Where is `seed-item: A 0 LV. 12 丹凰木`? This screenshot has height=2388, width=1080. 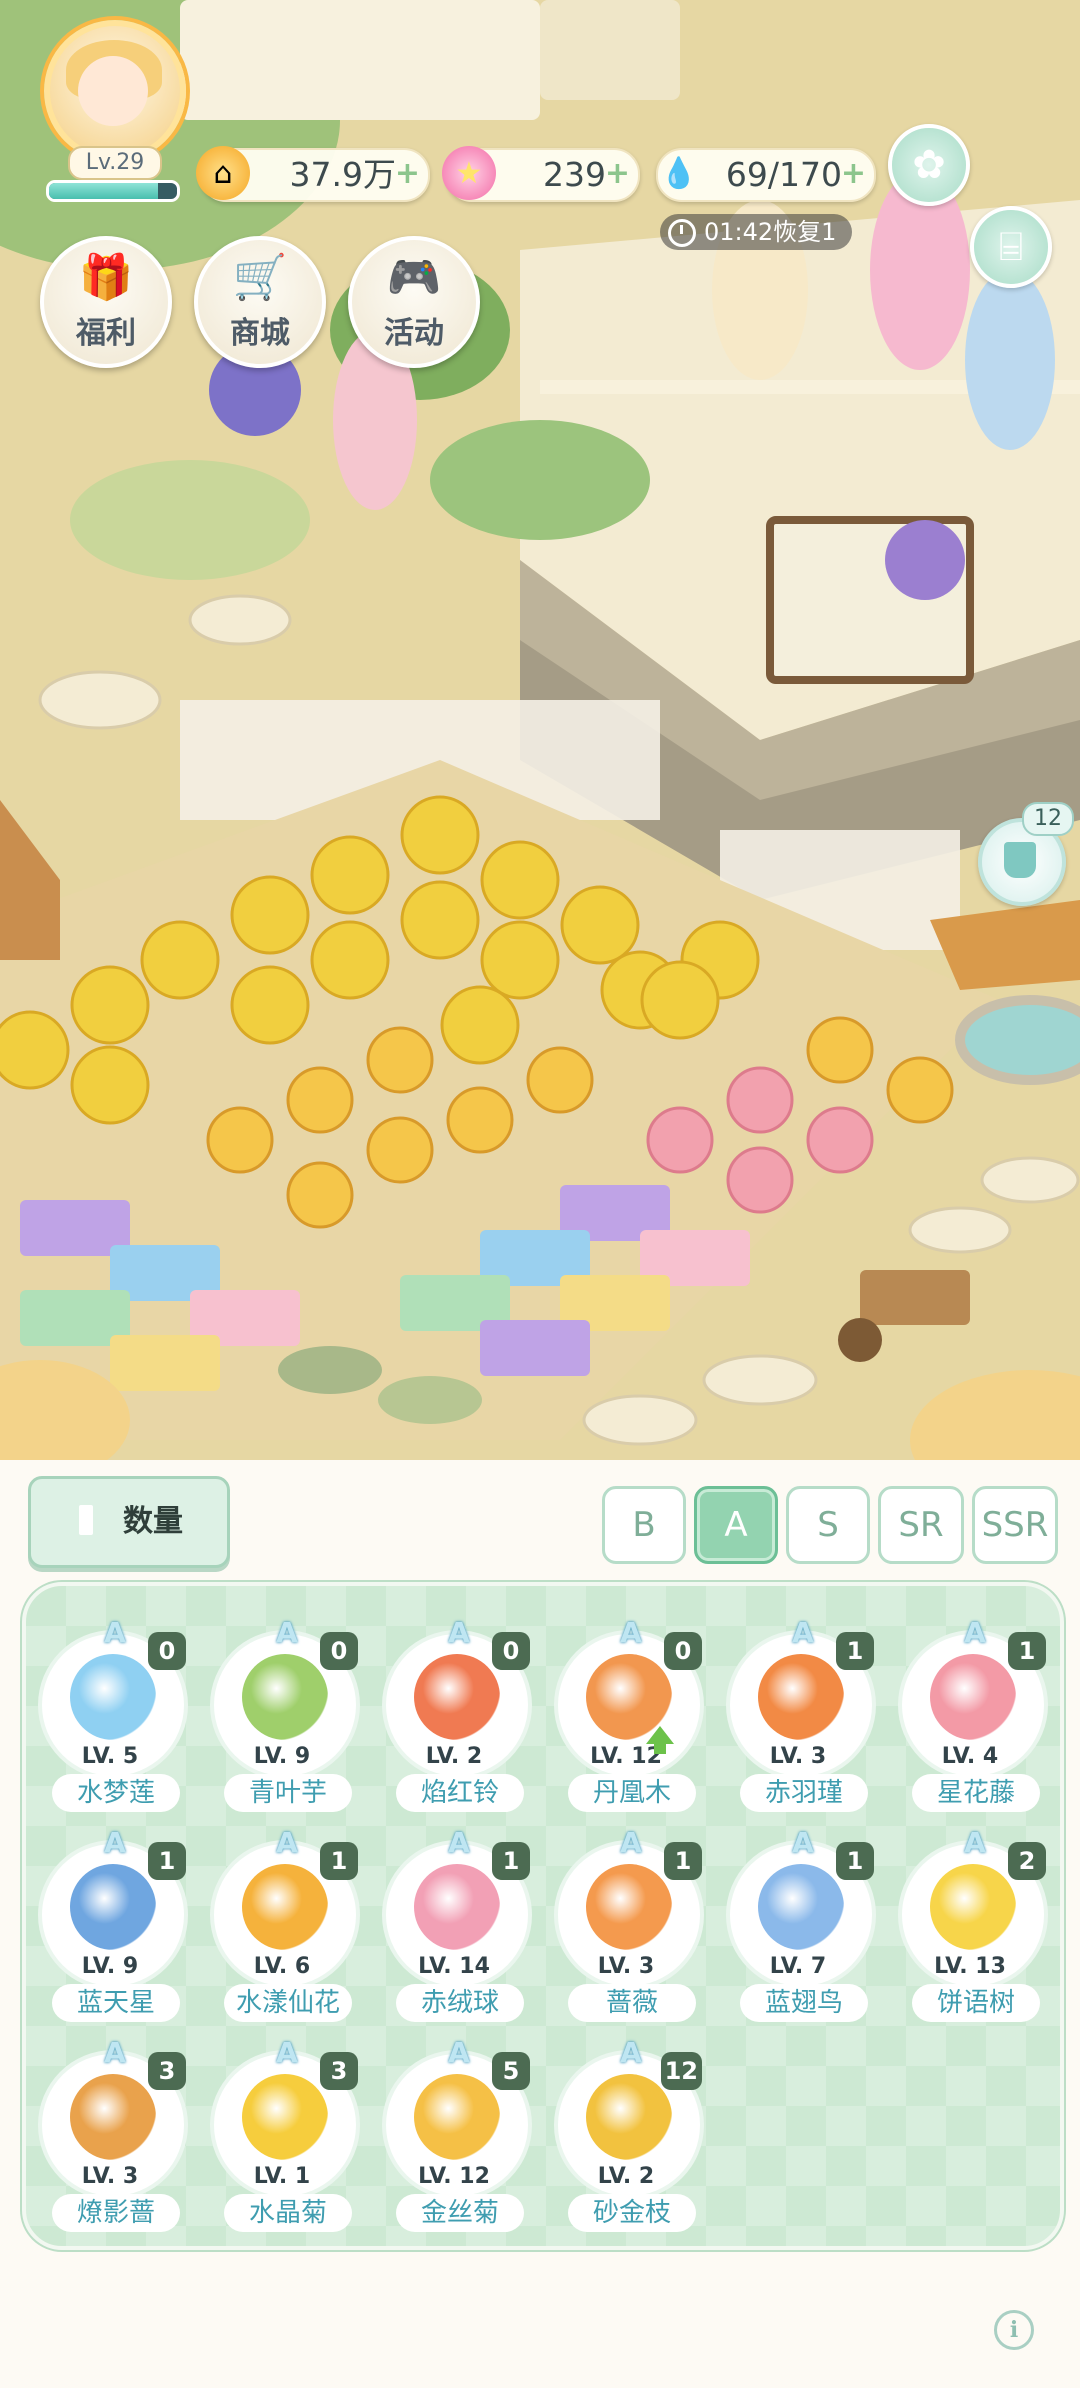
seed-item: A 0 LV. 12 丹凰木 is located at coordinates (626, 1716).